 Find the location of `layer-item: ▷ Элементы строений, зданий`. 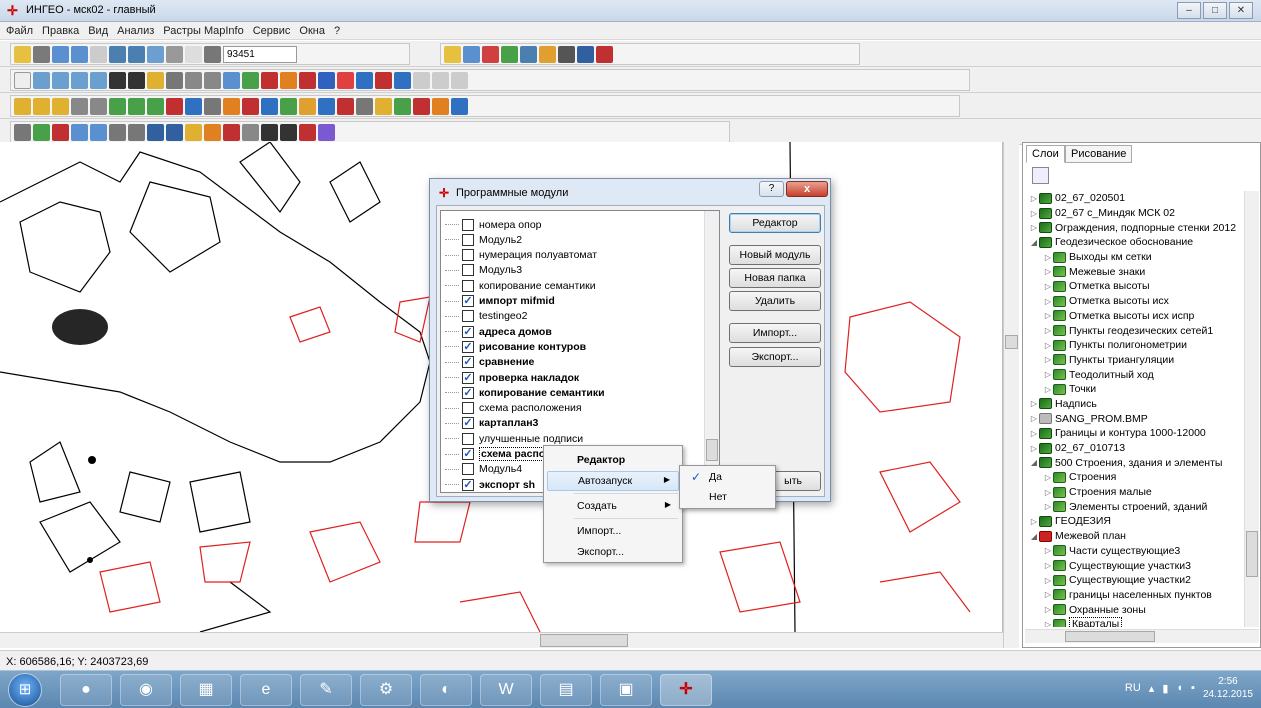

layer-item: ▷ Элементы строений, зданий is located at coordinates (1135, 506).